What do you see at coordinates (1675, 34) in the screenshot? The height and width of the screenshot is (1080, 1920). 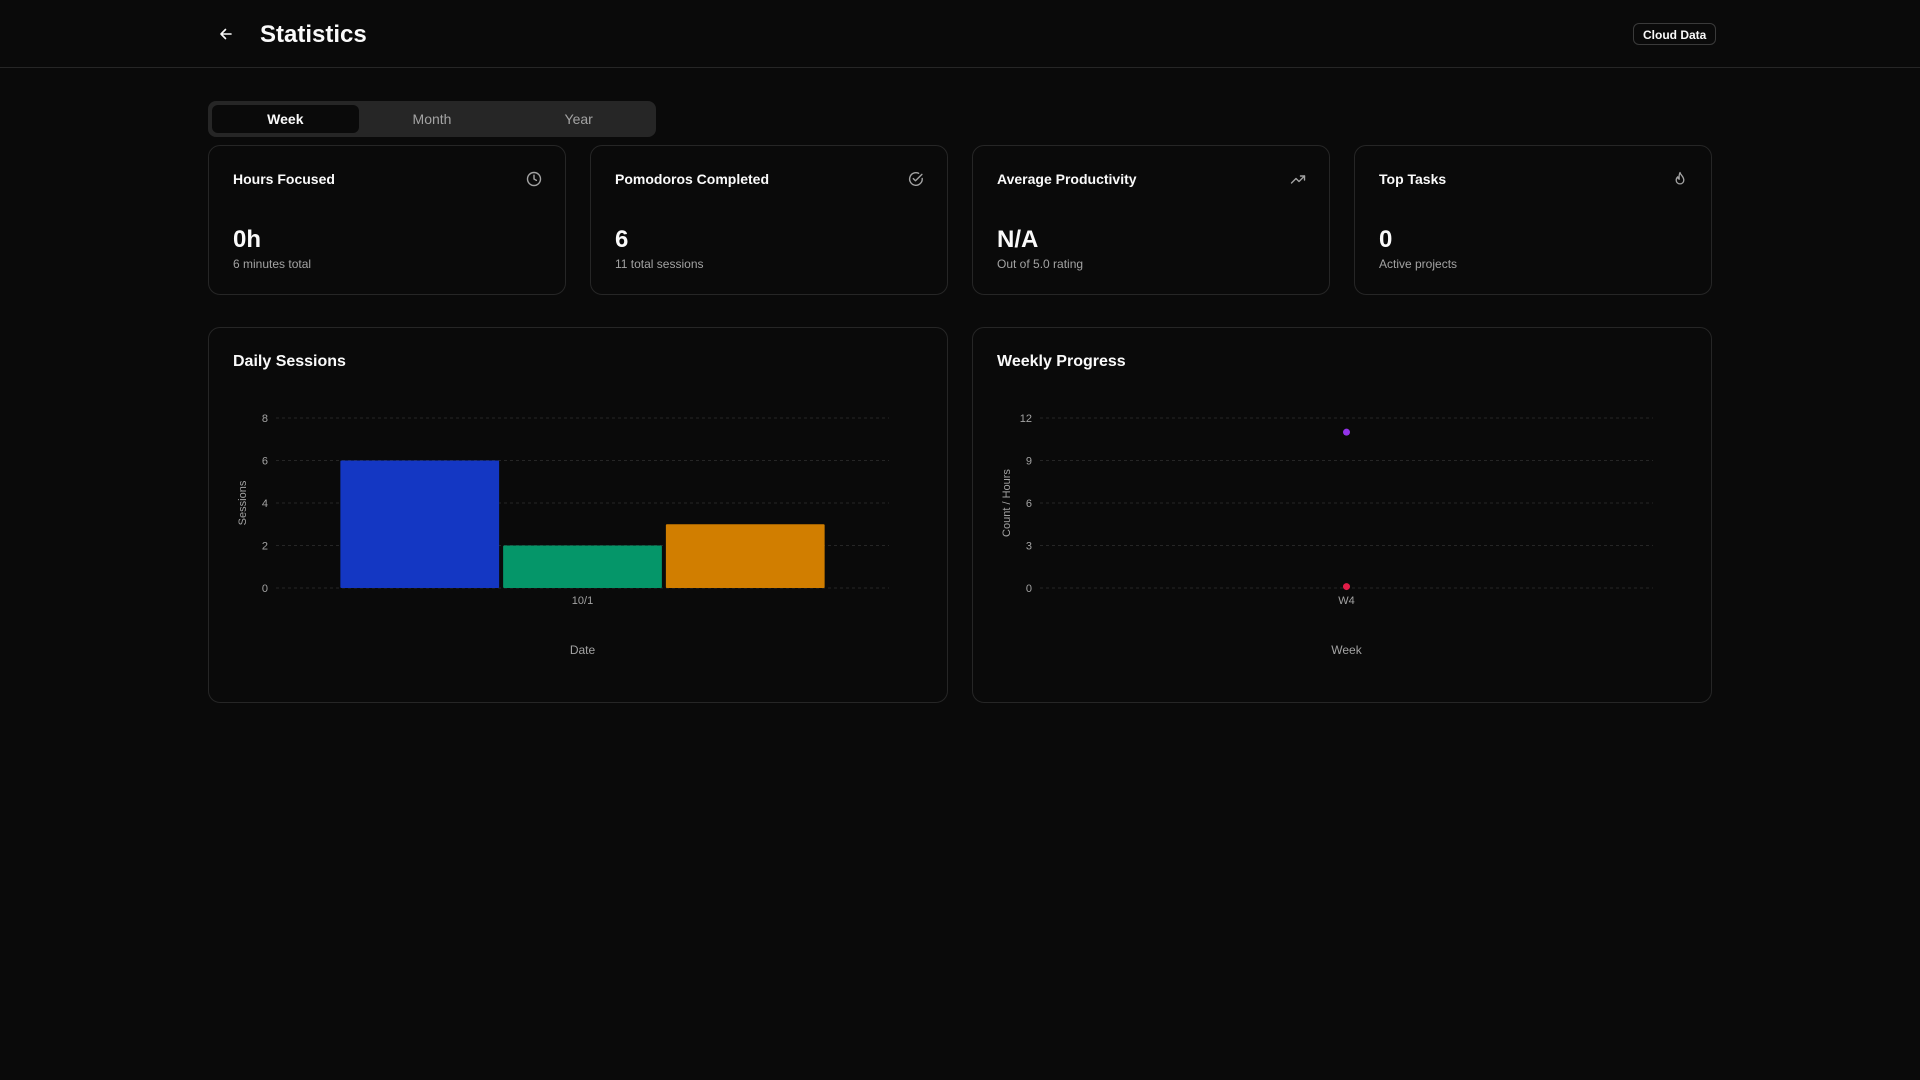 I see `cloud-data-button: Cloud Data` at bounding box center [1675, 34].